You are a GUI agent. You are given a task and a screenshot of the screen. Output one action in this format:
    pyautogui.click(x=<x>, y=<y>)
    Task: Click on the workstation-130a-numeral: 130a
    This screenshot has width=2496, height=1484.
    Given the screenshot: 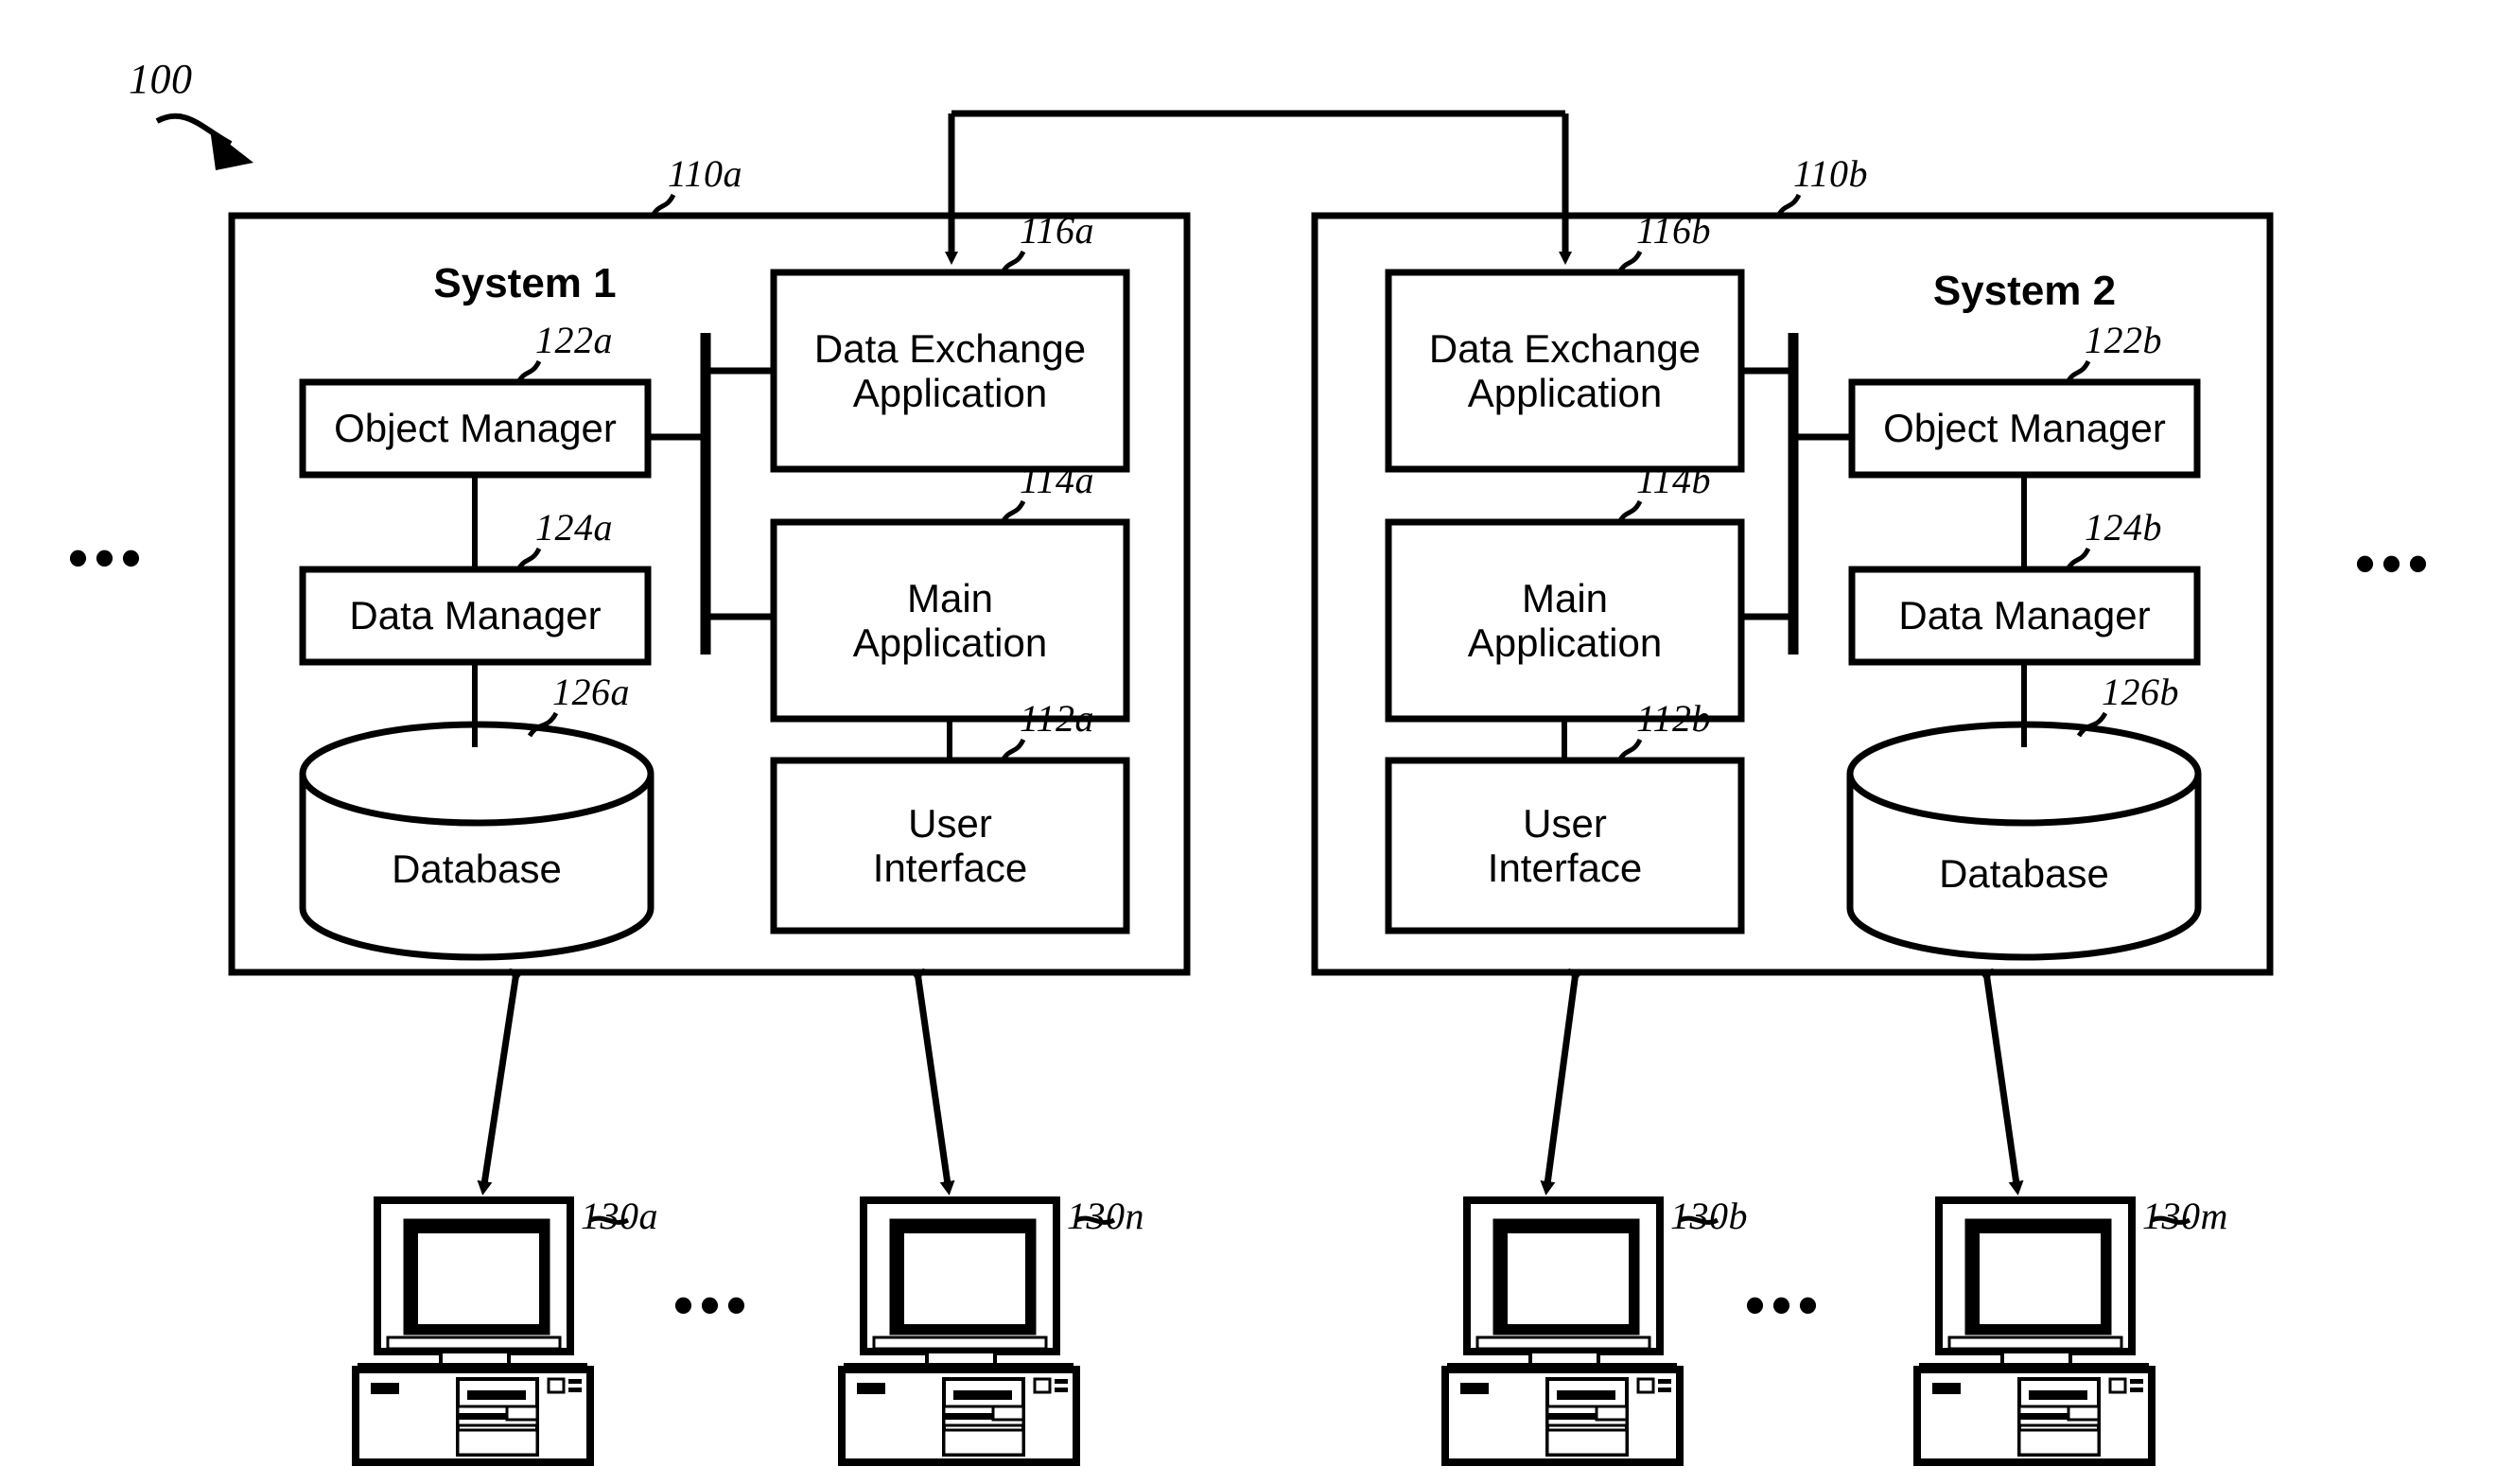 What is the action you would take?
    pyautogui.click(x=619, y=1216)
    